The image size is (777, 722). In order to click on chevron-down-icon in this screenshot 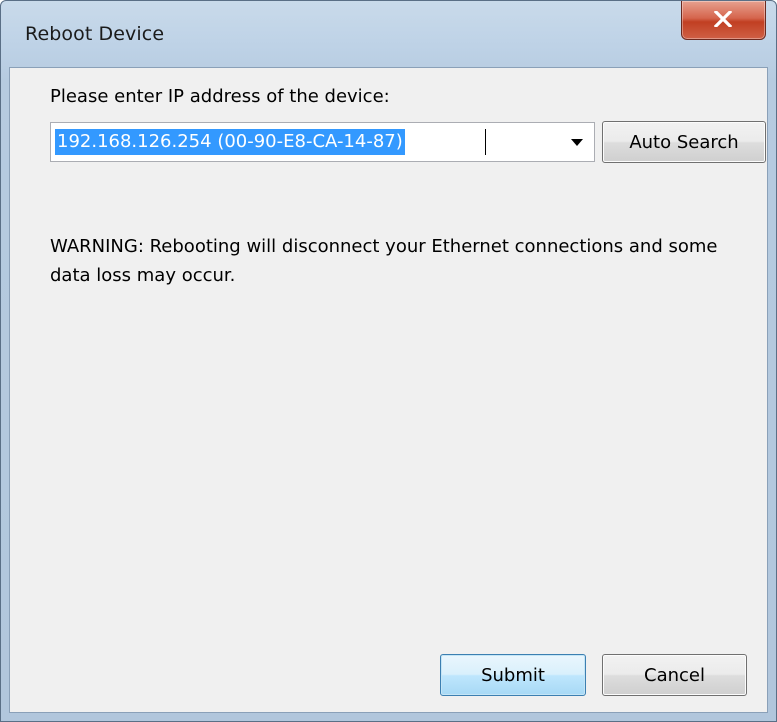, I will do `click(577, 142)`.